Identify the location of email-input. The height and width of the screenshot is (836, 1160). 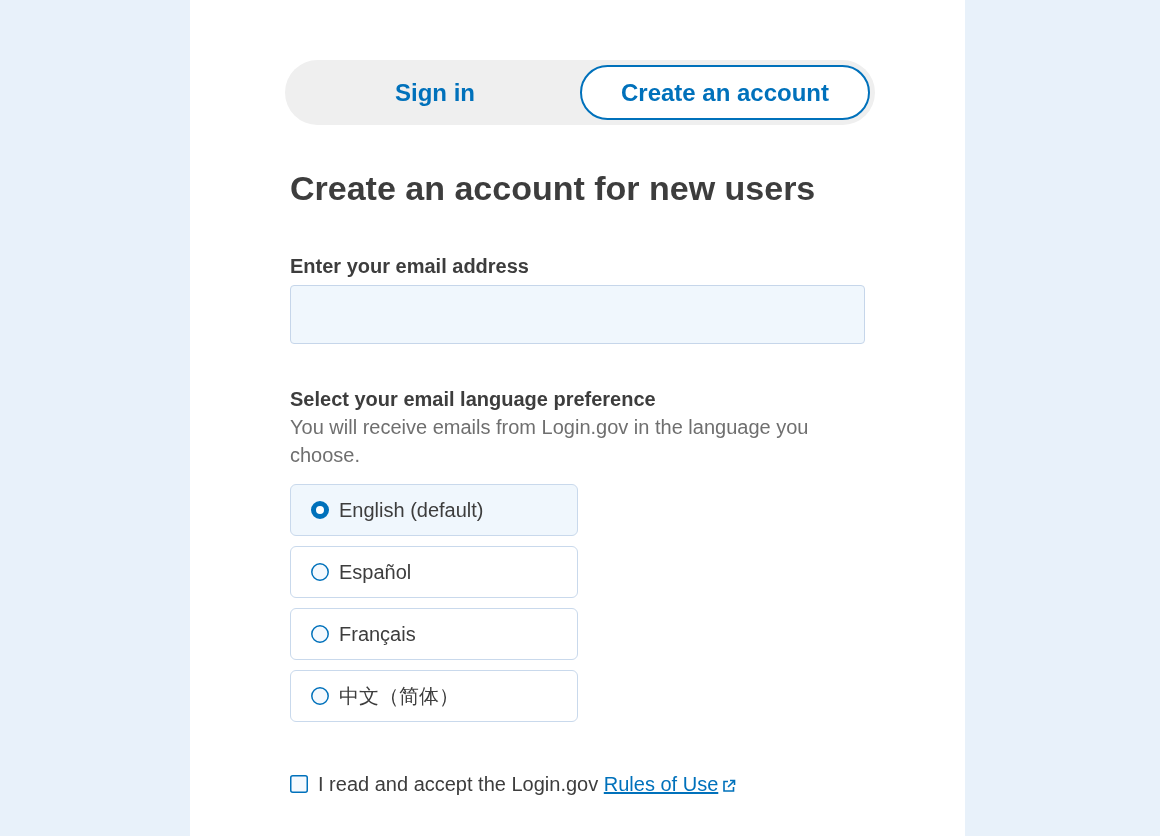
(577, 314).